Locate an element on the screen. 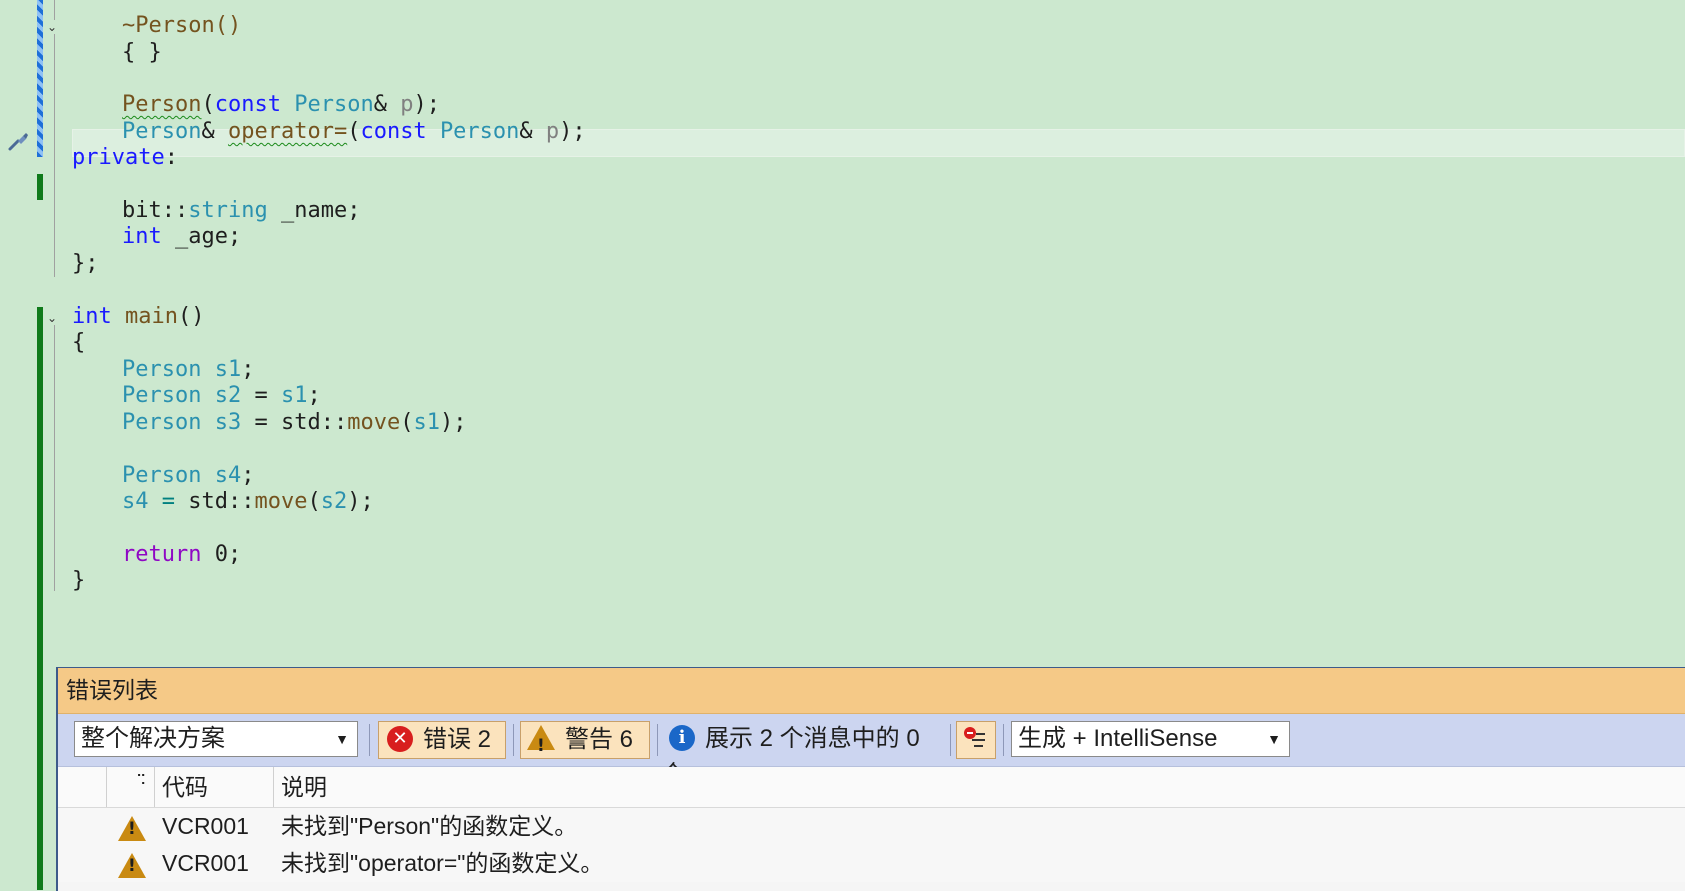 This screenshot has width=1685, height=891. filter-button is located at coordinates (976, 740).